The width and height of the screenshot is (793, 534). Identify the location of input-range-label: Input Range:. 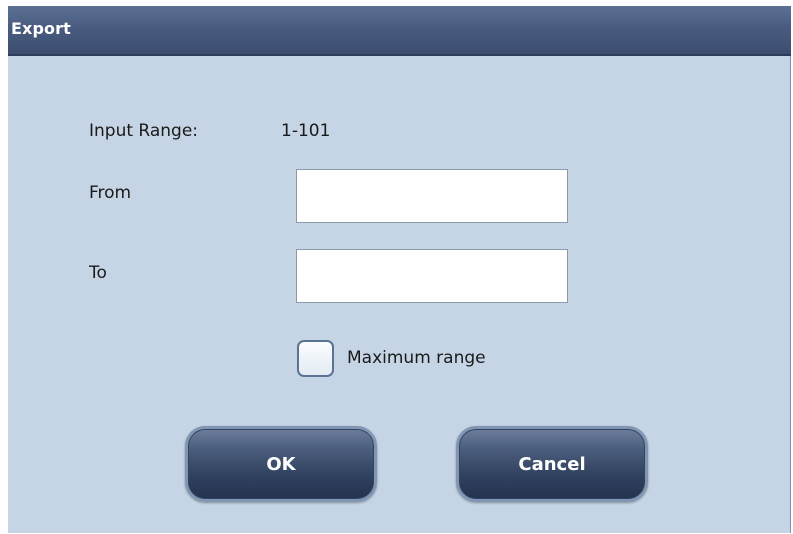
(144, 131).